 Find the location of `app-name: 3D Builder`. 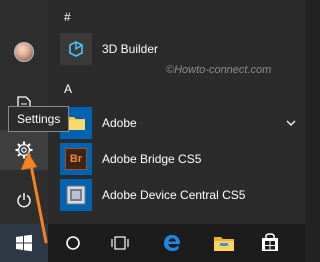

app-name: 3D Builder is located at coordinates (130, 49).